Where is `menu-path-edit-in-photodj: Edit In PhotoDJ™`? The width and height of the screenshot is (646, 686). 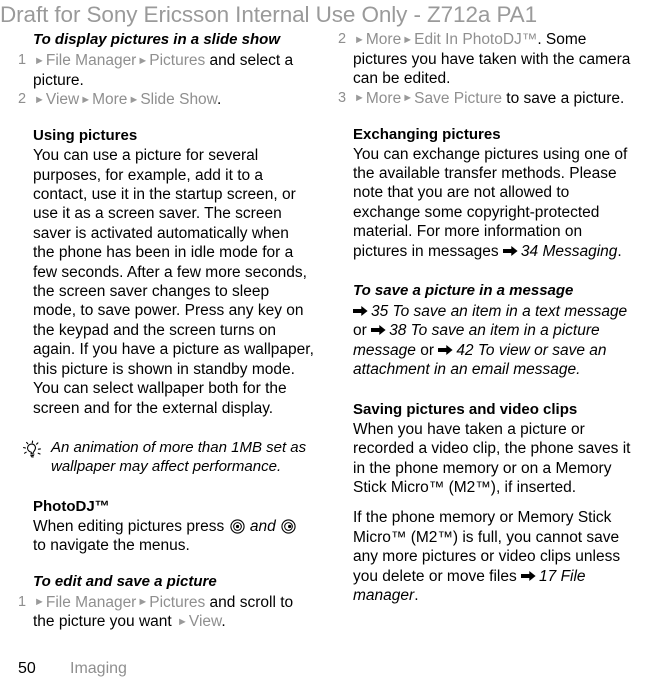
menu-path-edit-in-photodj: Edit In PhotoDJ™ is located at coordinates (476, 39).